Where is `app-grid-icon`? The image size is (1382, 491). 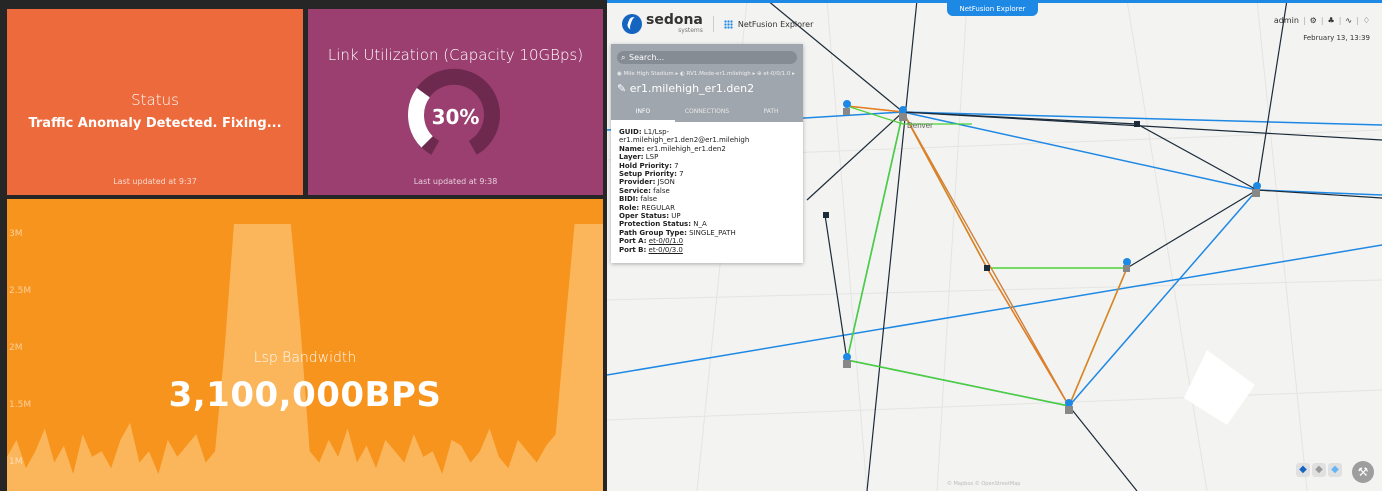
app-grid-icon is located at coordinates (728, 24).